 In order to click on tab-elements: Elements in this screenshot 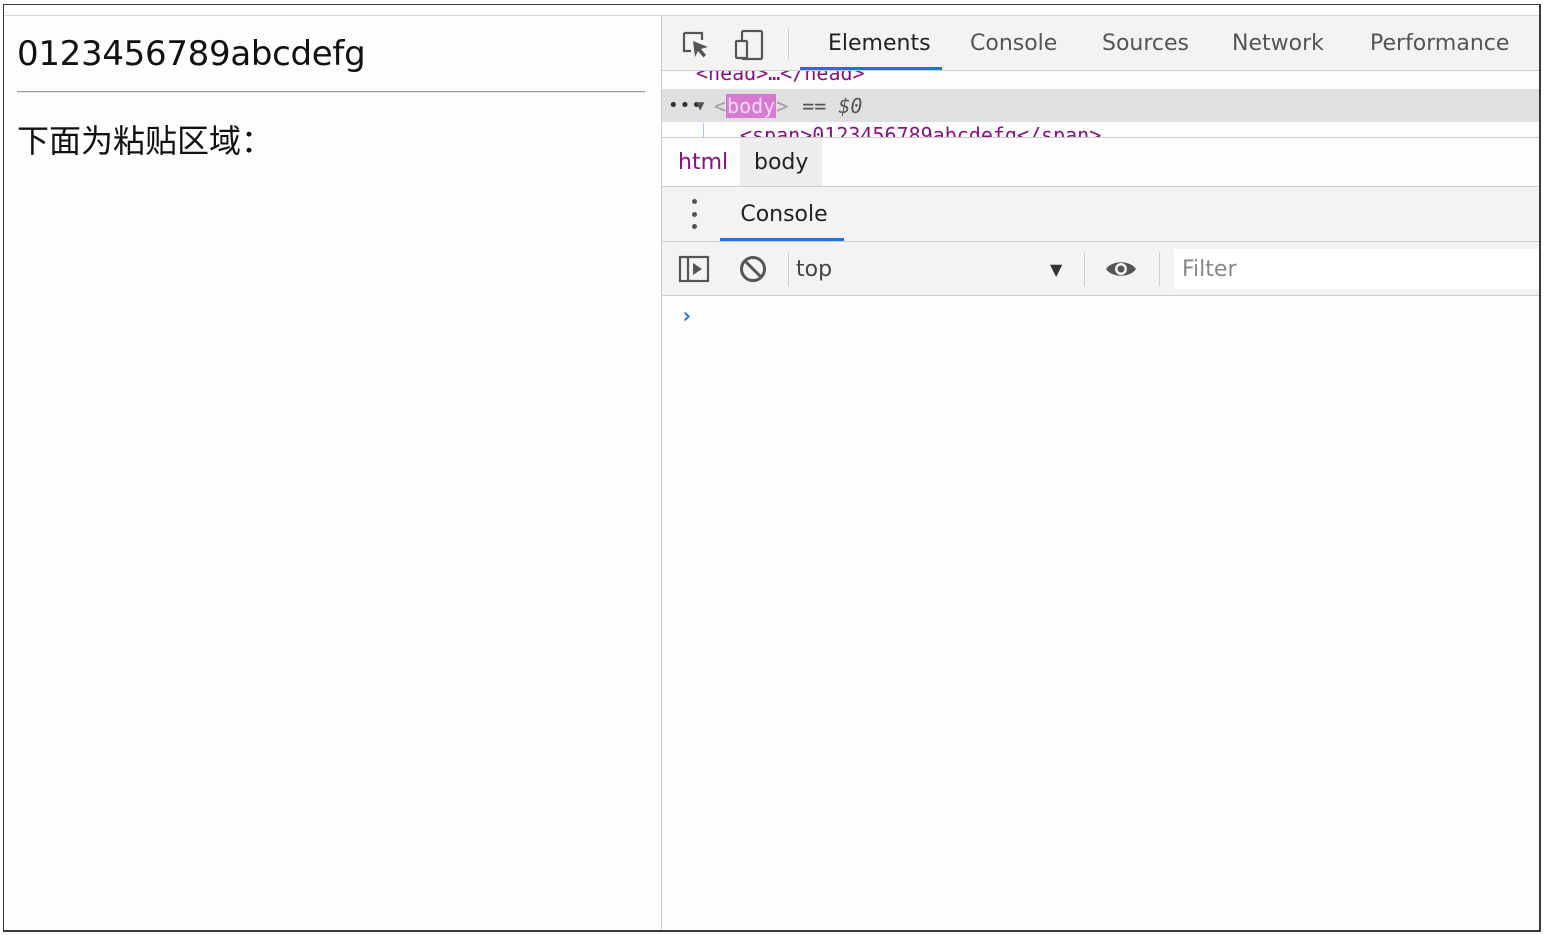, I will do `click(879, 43)`.